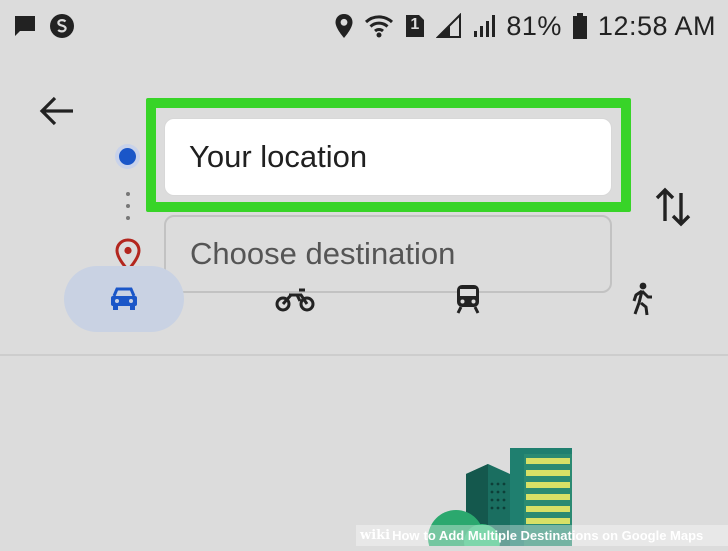 The width and height of the screenshot is (728, 551). Describe the element at coordinates (25, 26) in the screenshot. I see `message-icon` at that location.